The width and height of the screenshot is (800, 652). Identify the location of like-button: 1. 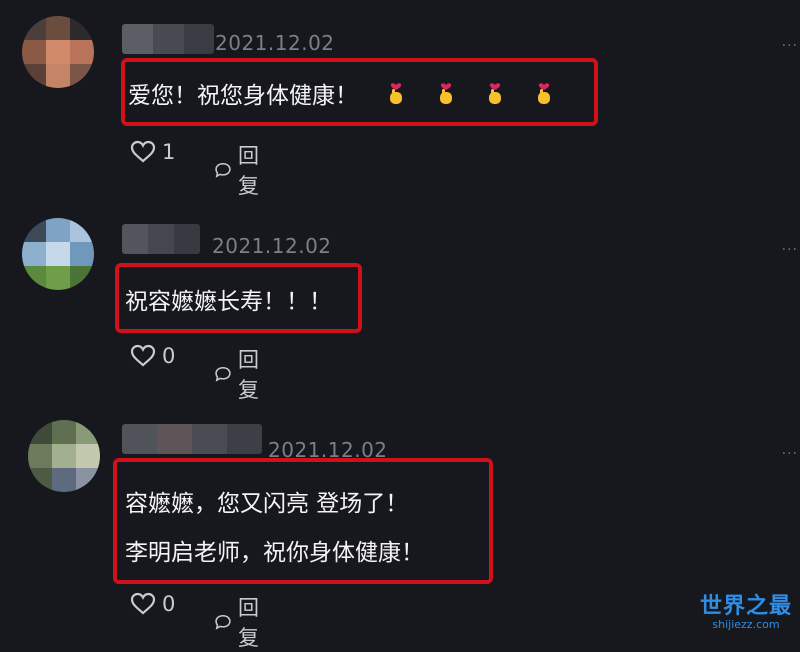
(152, 152).